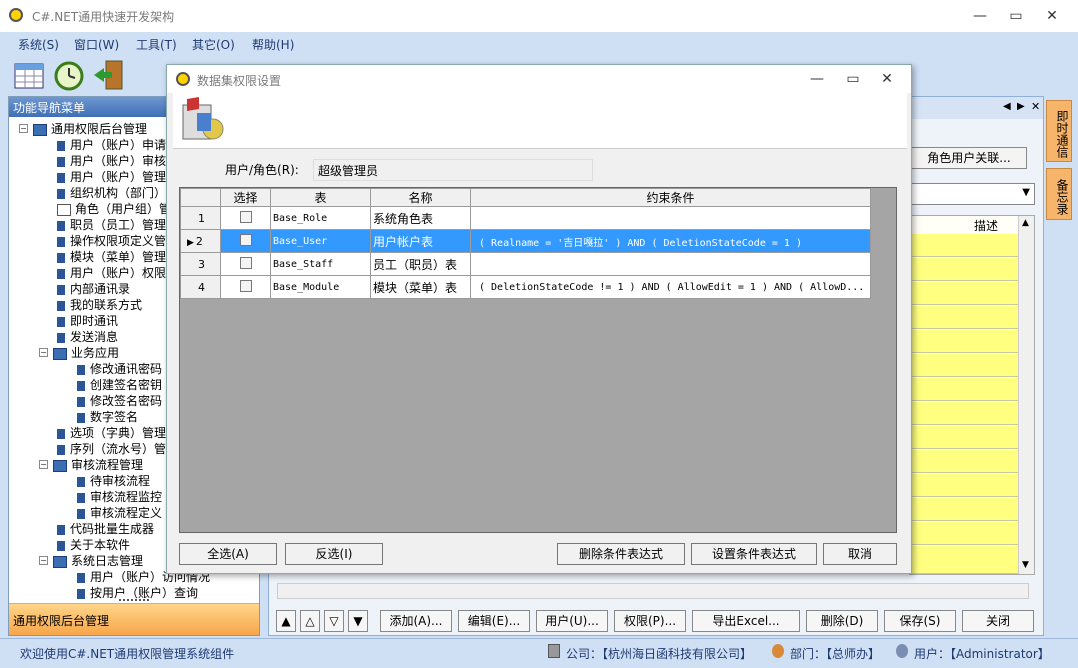  What do you see at coordinates (1021, 106) in the screenshot?
I see `scroll-right-icon: ▶` at bounding box center [1021, 106].